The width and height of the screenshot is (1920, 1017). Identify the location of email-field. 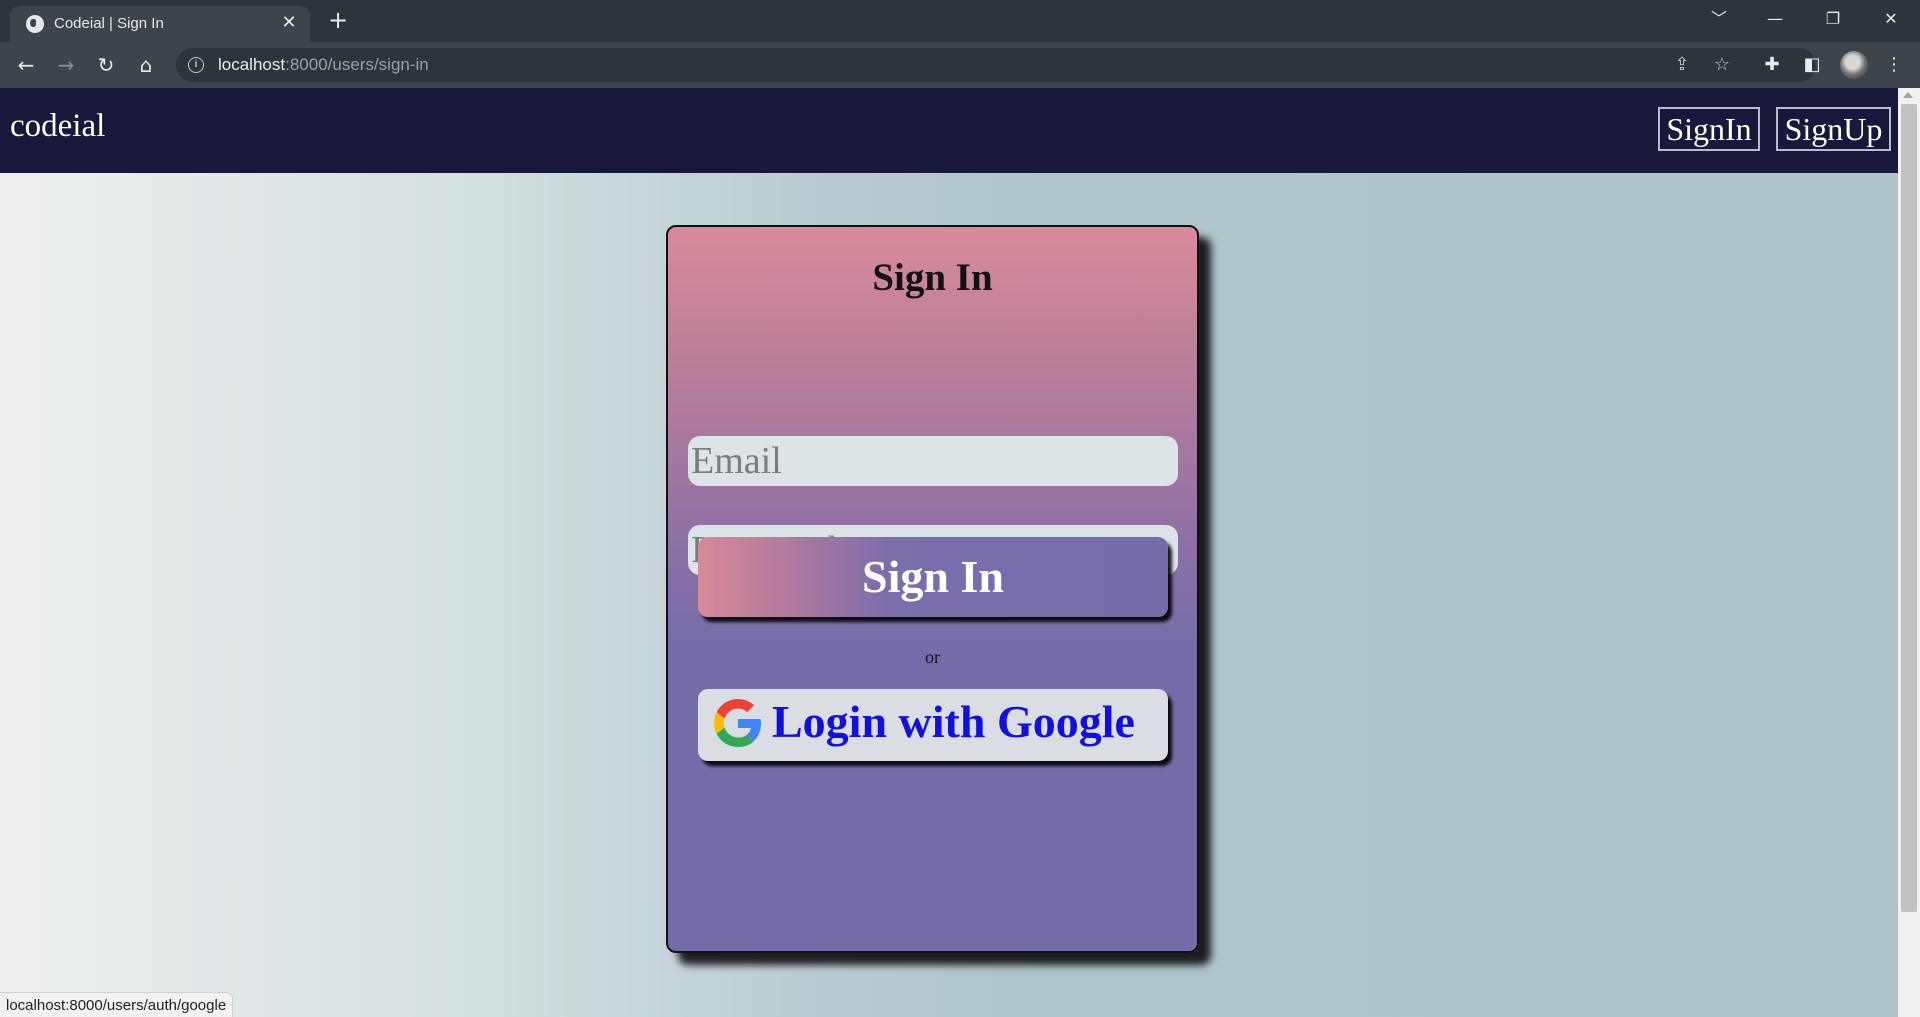
(933, 461).